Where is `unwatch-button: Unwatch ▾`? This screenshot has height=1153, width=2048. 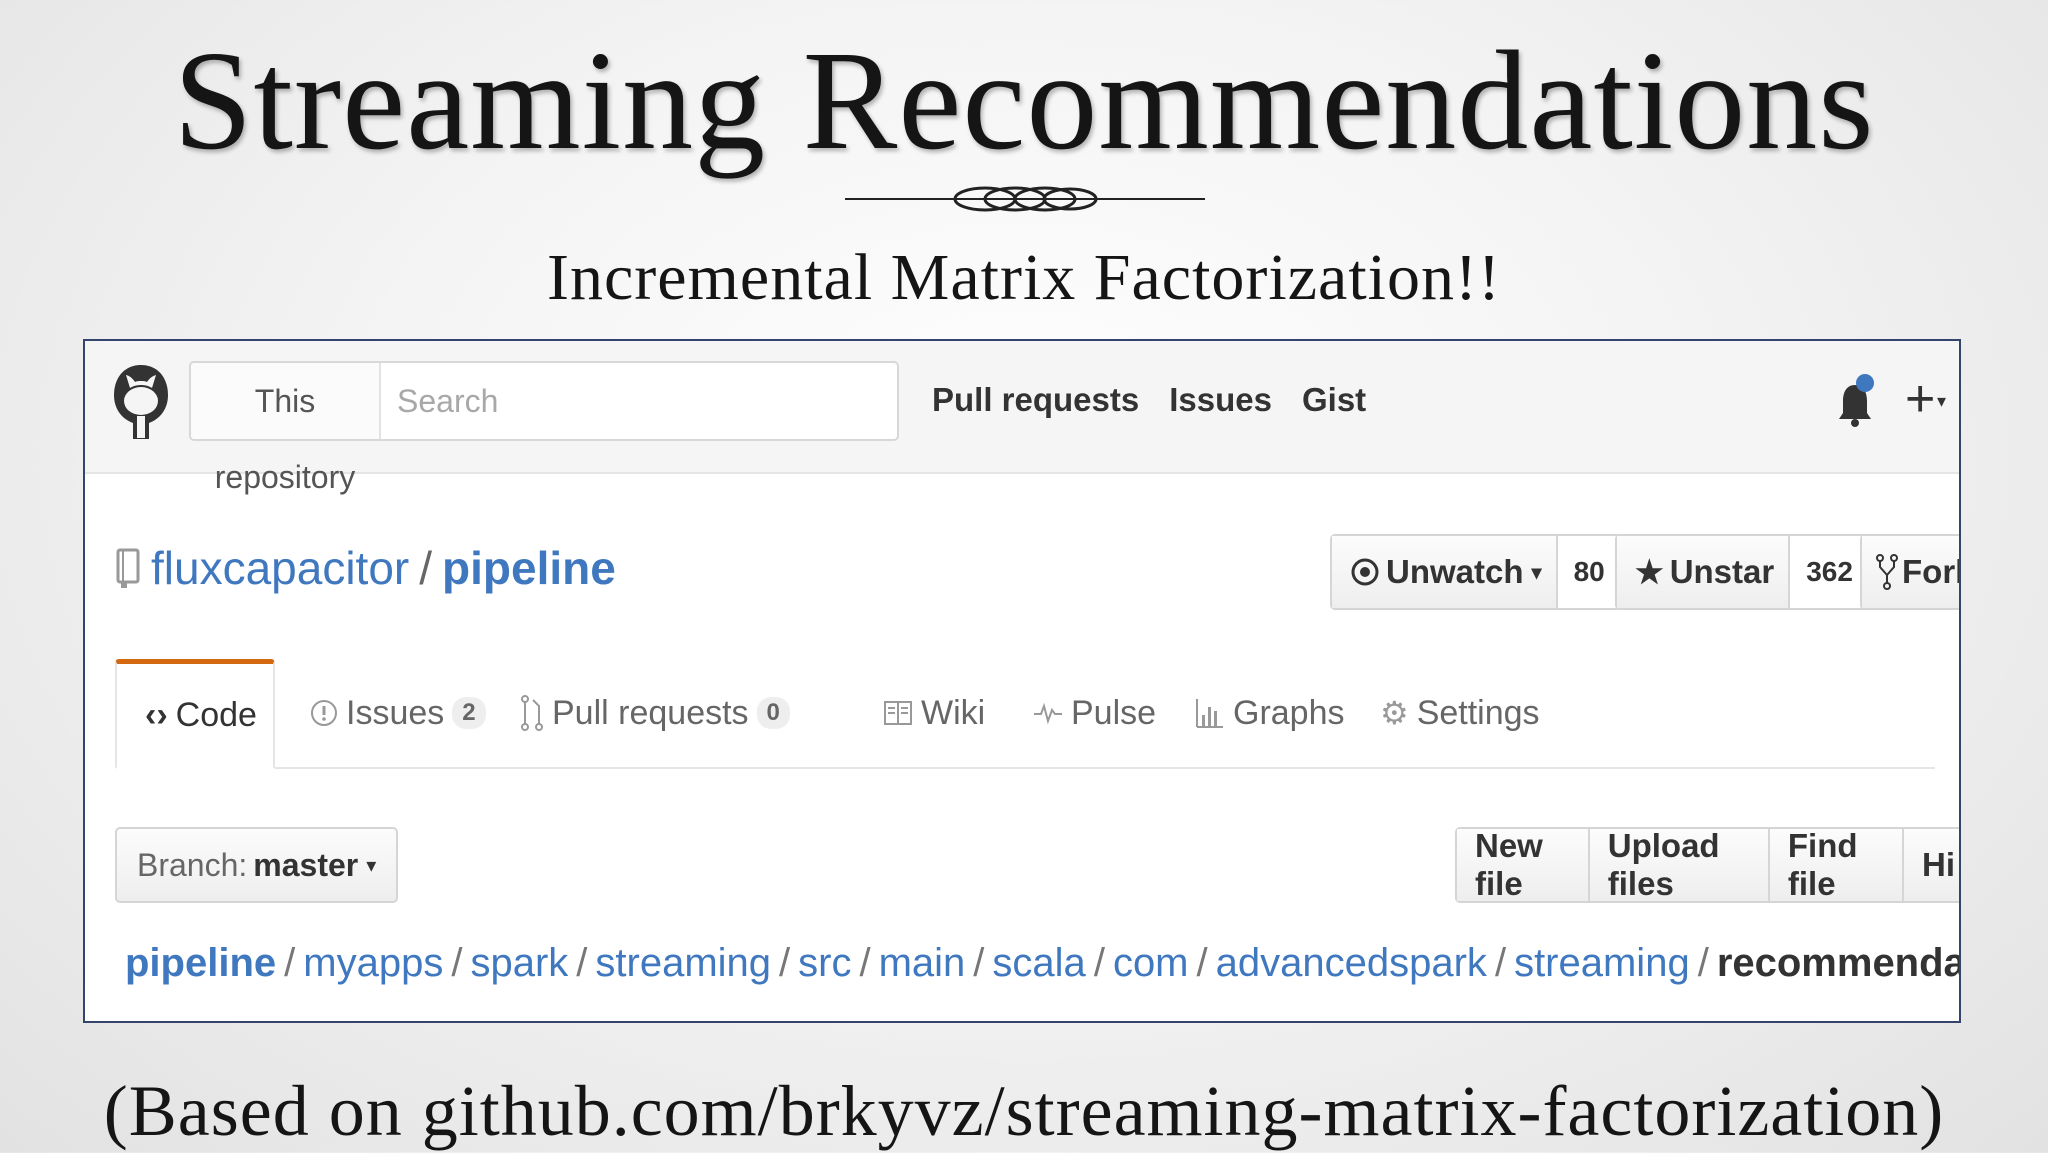 unwatch-button: Unwatch ▾ is located at coordinates (1445, 572).